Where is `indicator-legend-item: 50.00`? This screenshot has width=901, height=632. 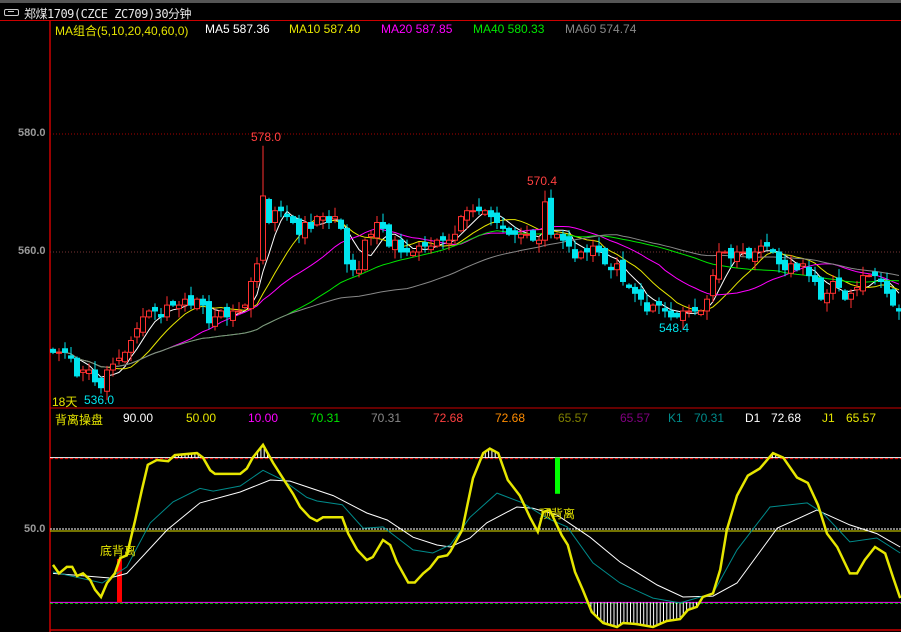
indicator-legend-item: 50.00 is located at coordinates (201, 418).